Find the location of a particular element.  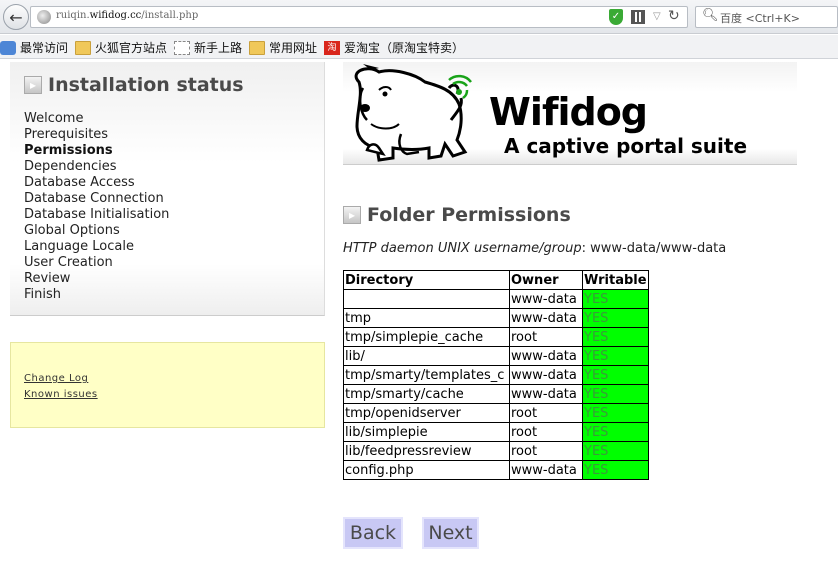

daemon-value: www-data/www-data is located at coordinates (658, 248).